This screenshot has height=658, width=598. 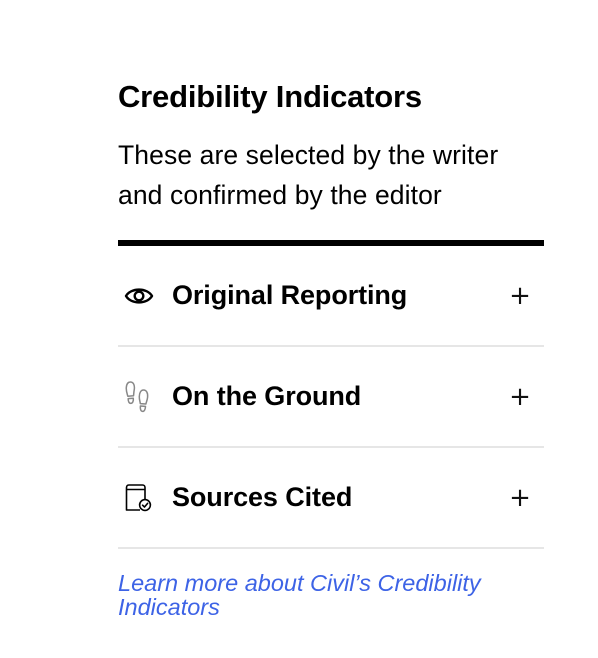 I want to click on eye-icon, so click(x=146, y=296).